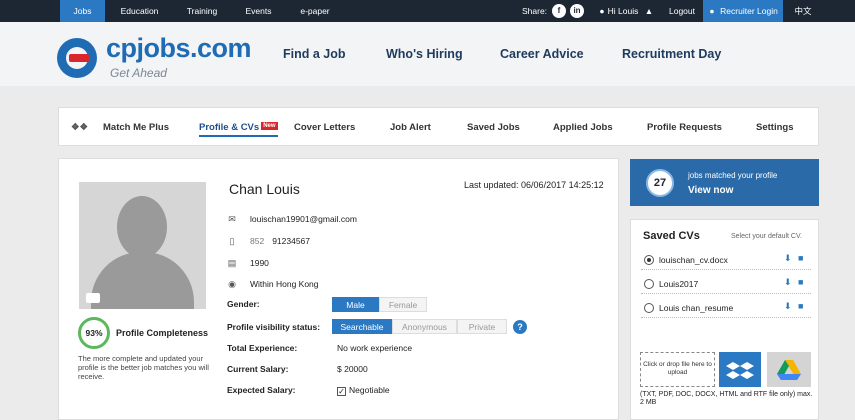  Describe the element at coordinates (179, 48) in the screenshot. I see `logo-text: cpjobs.com` at that location.